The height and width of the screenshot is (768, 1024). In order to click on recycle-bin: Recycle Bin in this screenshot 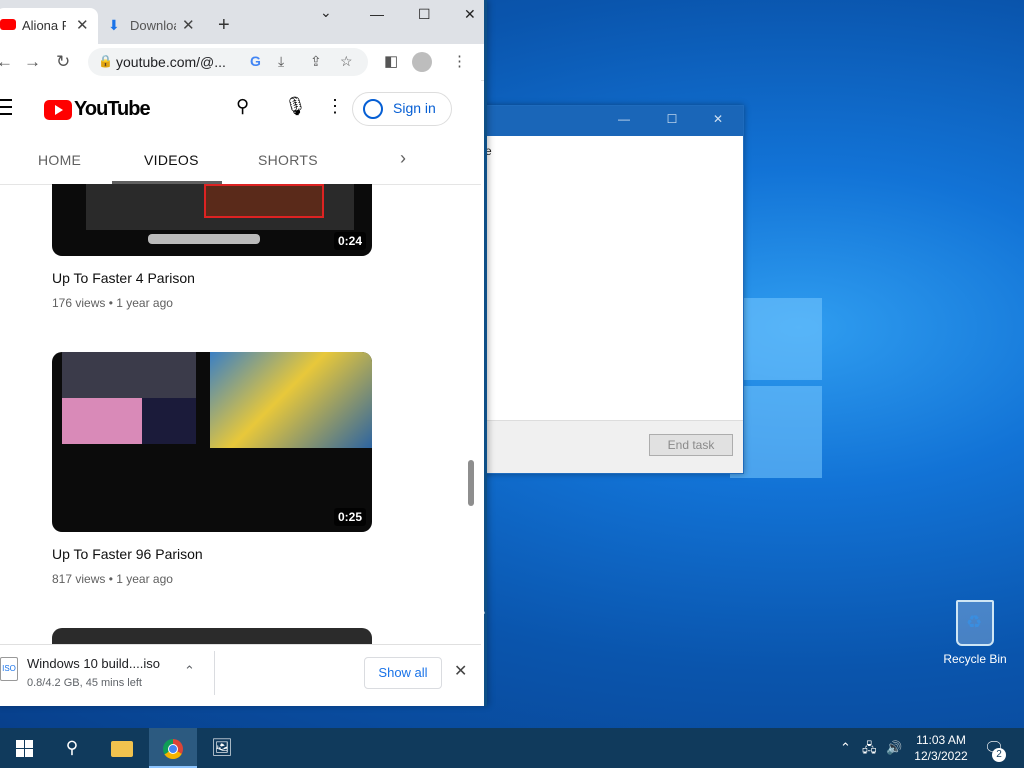, I will do `click(975, 633)`.